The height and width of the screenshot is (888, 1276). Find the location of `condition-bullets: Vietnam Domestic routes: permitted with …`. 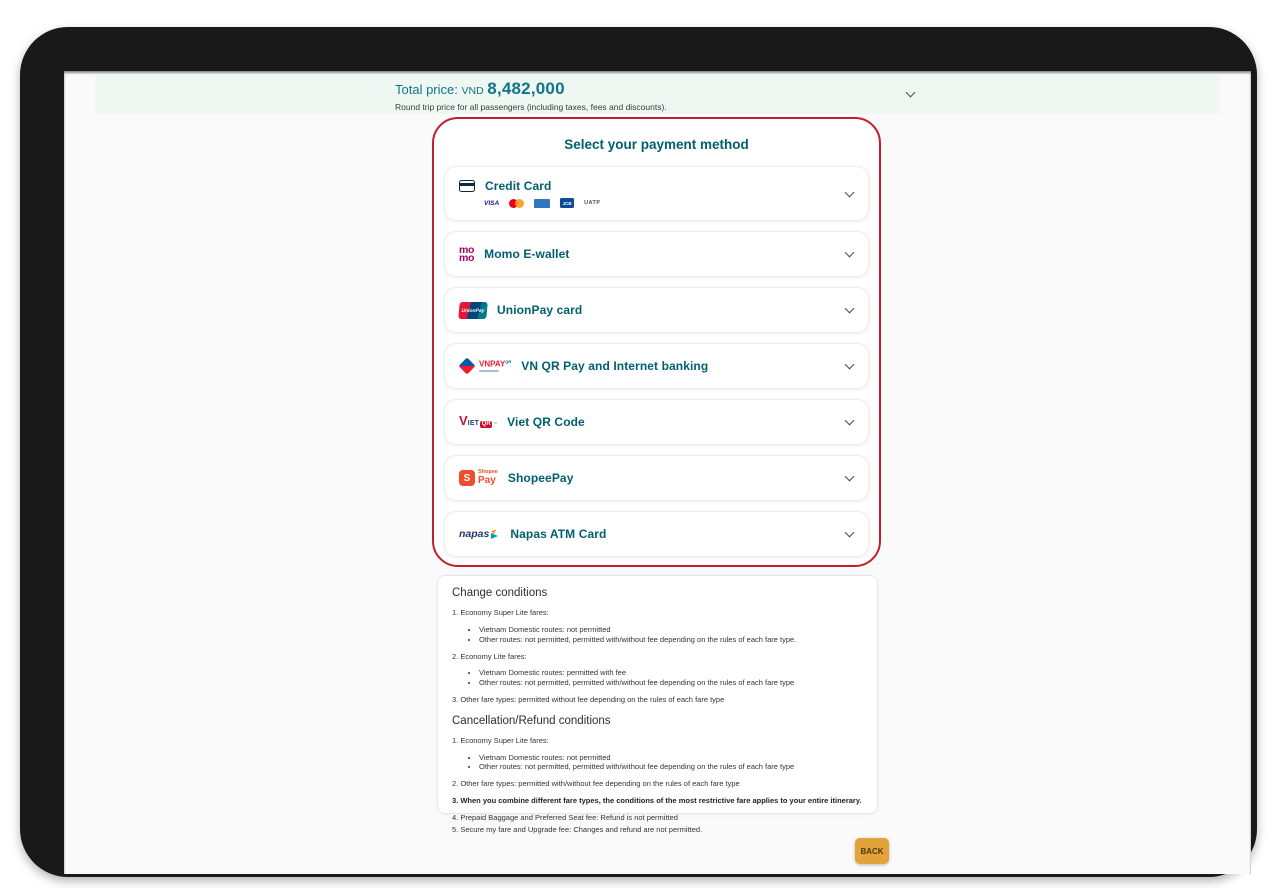

condition-bullets: Vietnam Domestic routes: permitted with … is located at coordinates (671, 678).